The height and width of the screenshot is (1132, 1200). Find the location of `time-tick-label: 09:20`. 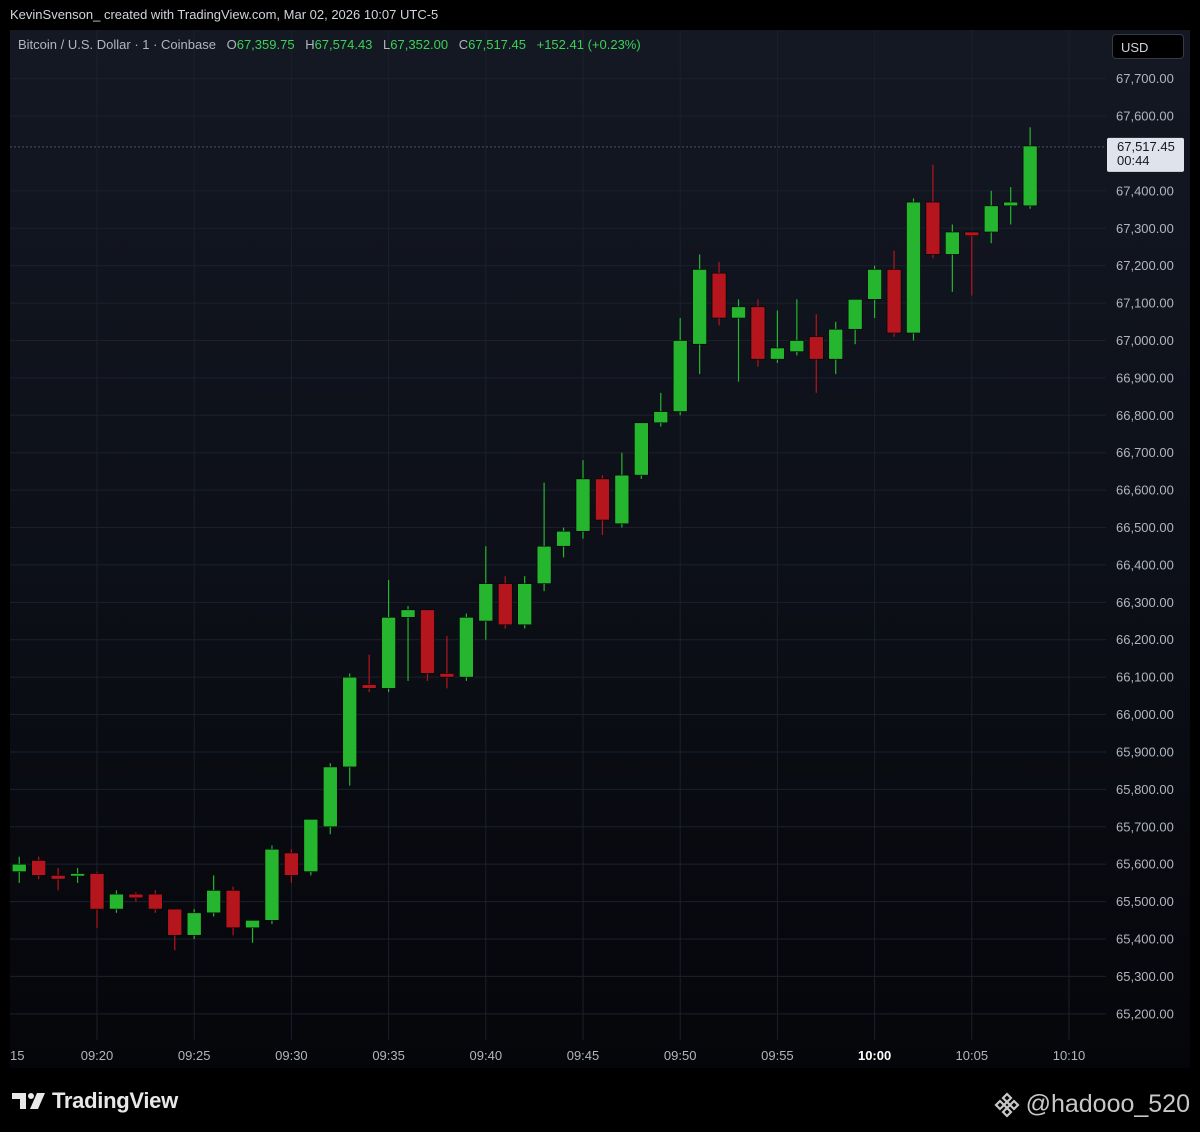

time-tick-label: 09:20 is located at coordinates (97, 1055).